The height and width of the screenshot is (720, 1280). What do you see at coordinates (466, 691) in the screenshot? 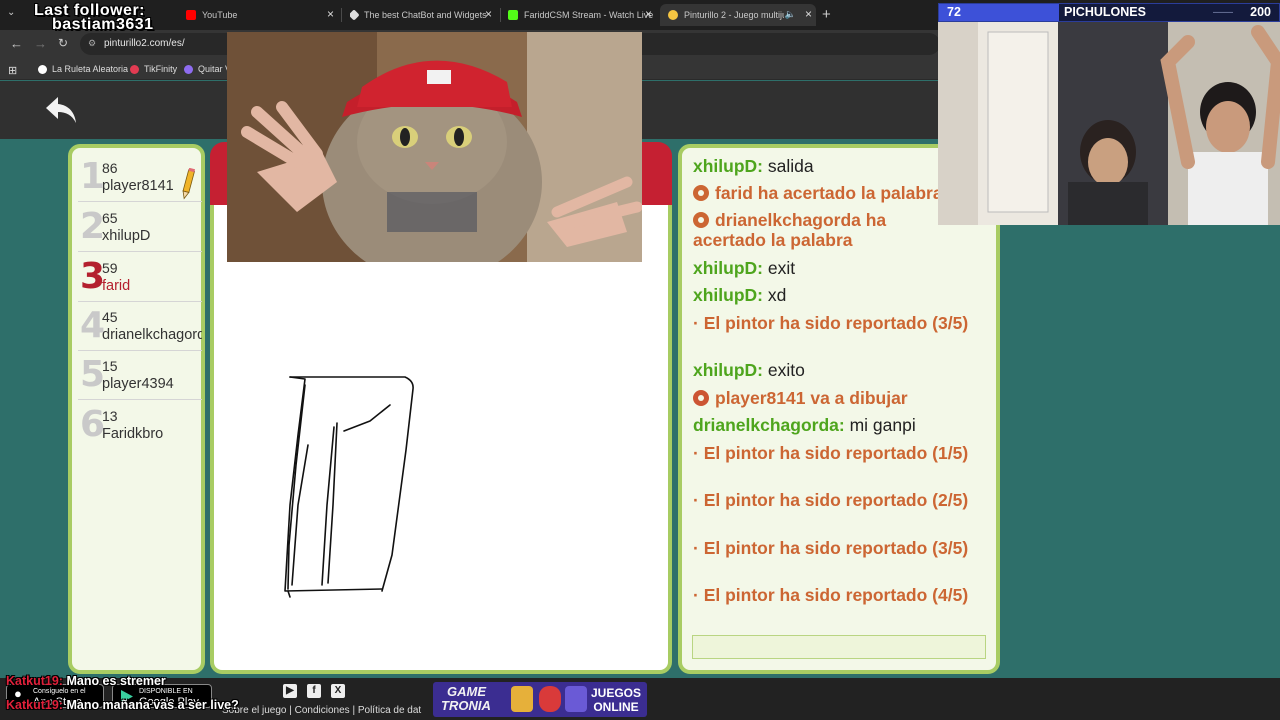
I see `gametronia-name-line1: GAME` at bounding box center [466, 691].